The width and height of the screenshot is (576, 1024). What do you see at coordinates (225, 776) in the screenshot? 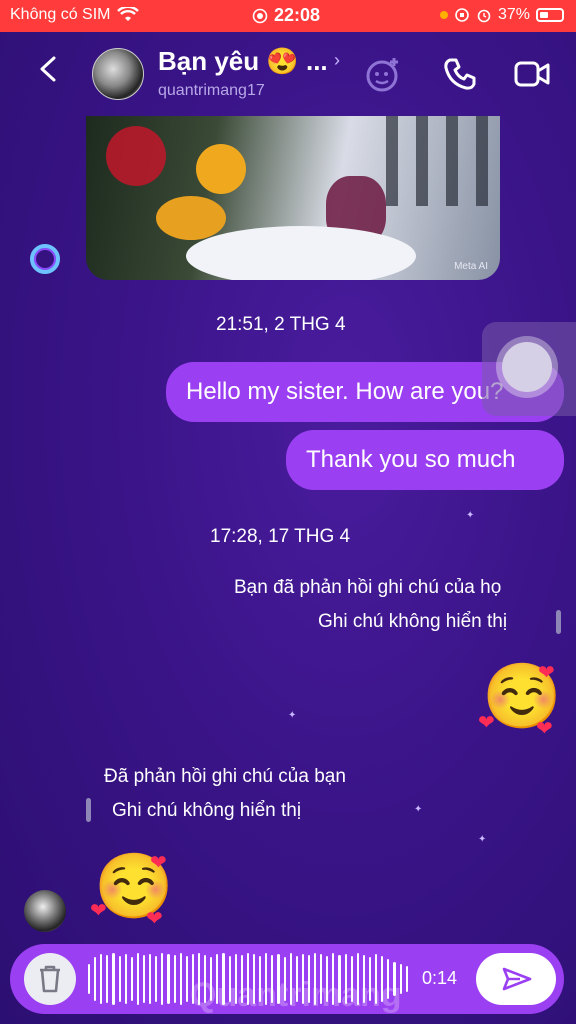
I see `note-reply-status: Đã phản hồi ghi chú của bạn` at bounding box center [225, 776].